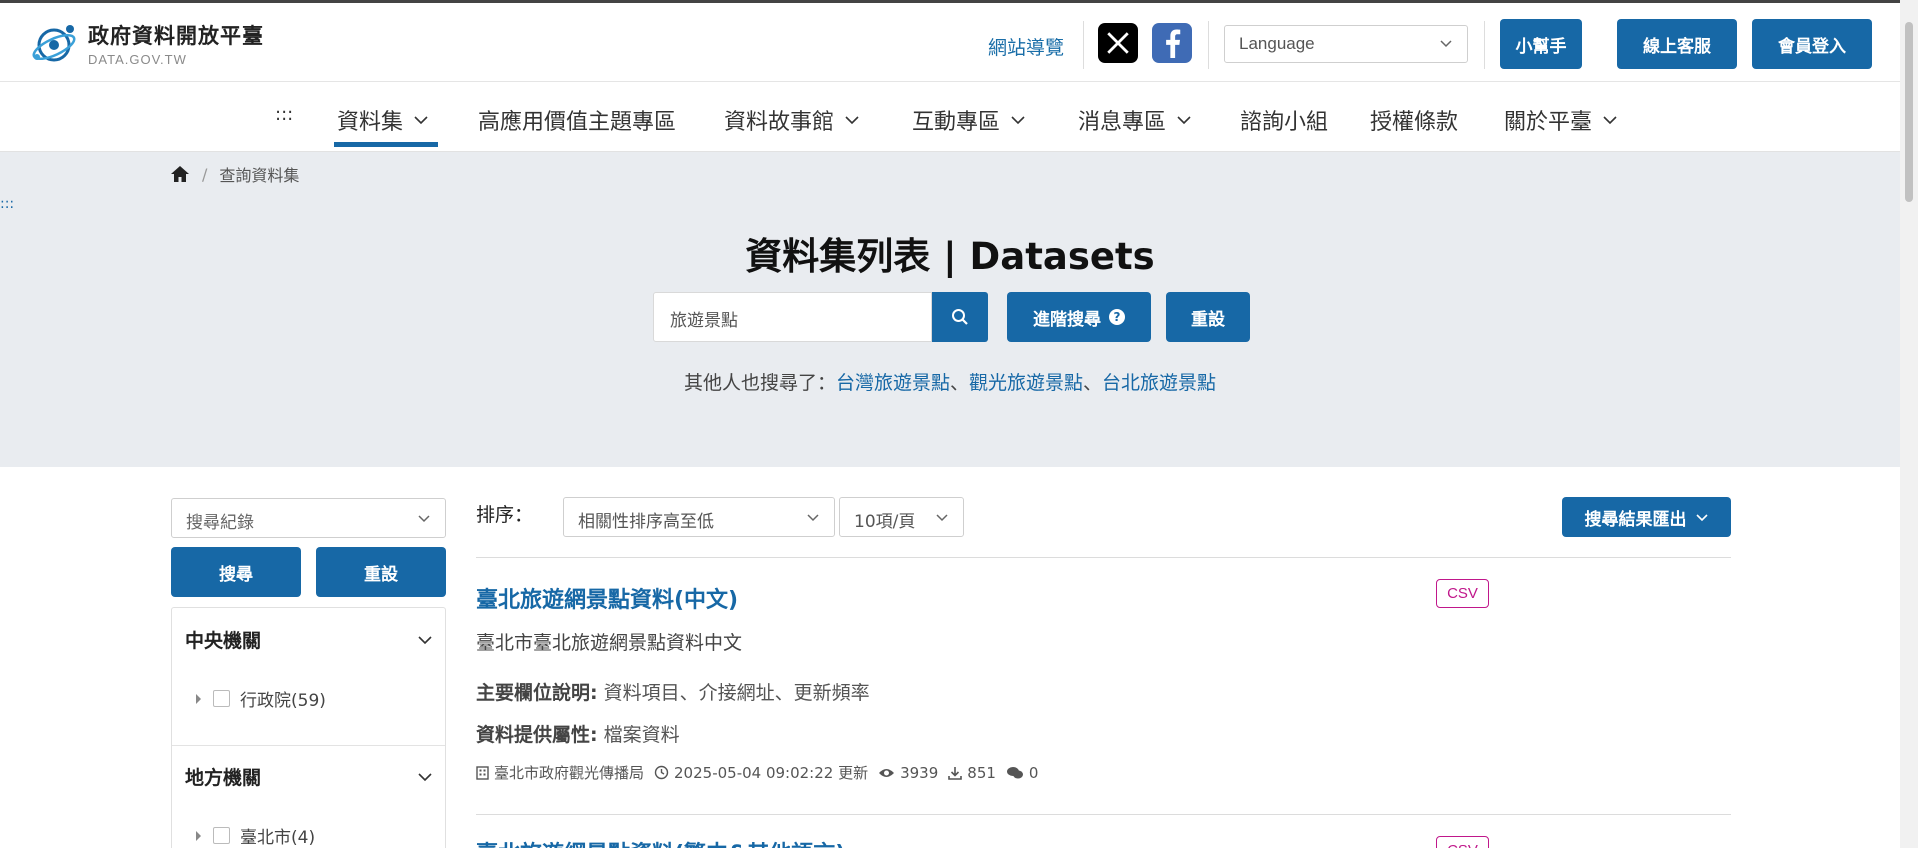  I want to click on search-button, so click(960, 317).